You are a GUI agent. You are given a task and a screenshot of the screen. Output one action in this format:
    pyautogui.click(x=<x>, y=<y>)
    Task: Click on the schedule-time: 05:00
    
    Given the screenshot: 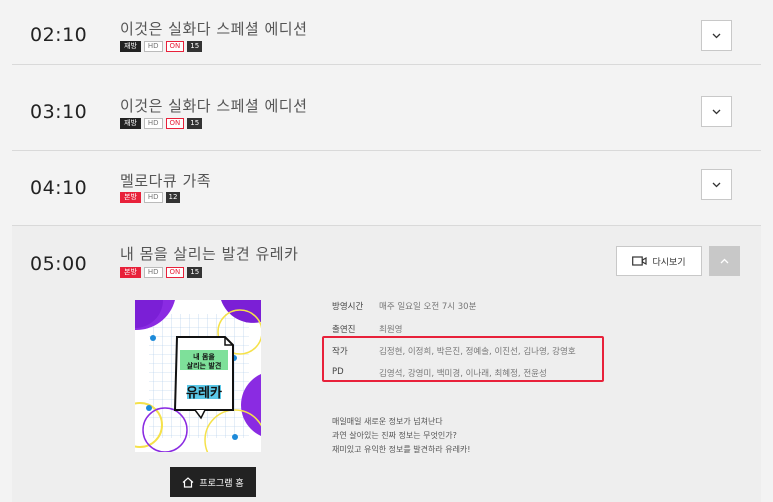 What is the action you would take?
    pyautogui.click(x=59, y=264)
    